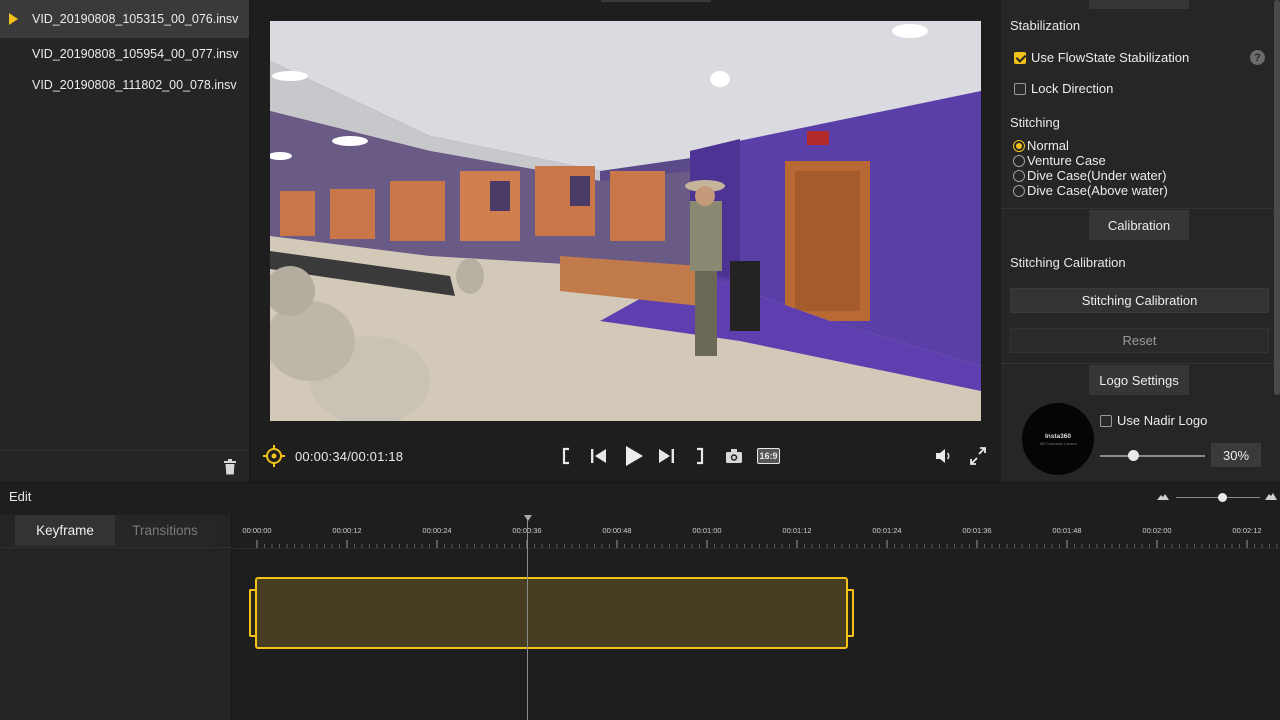  What do you see at coordinates (1097, 175) in the screenshot?
I see `stitching-option-label: Dive Case(Under water)` at bounding box center [1097, 175].